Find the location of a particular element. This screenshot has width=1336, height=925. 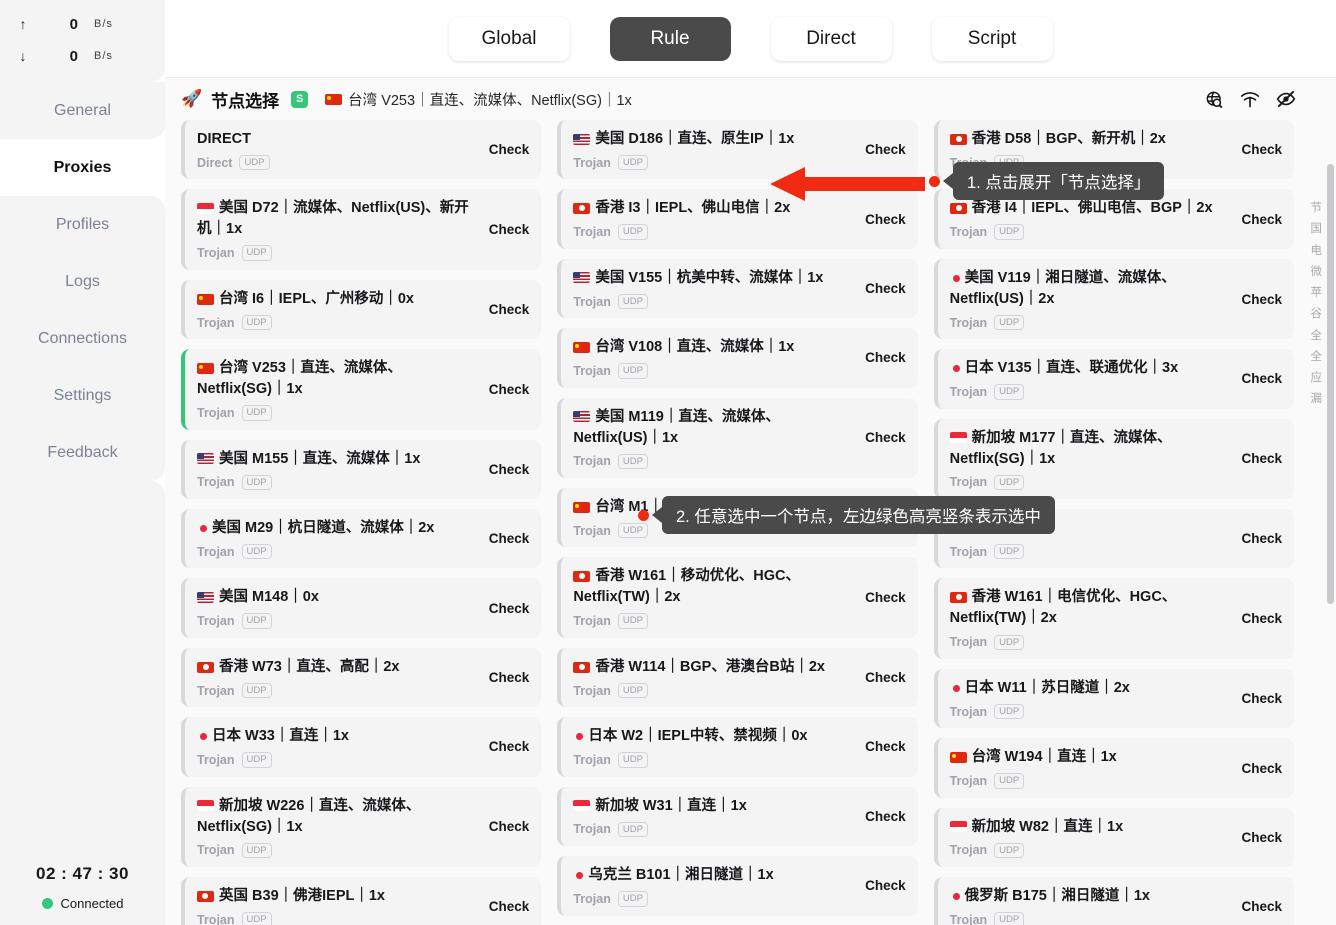

proxy-card-body: 新加坡 W31｜直连｜1x Trojan UDP is located at coordinates (712, 817).